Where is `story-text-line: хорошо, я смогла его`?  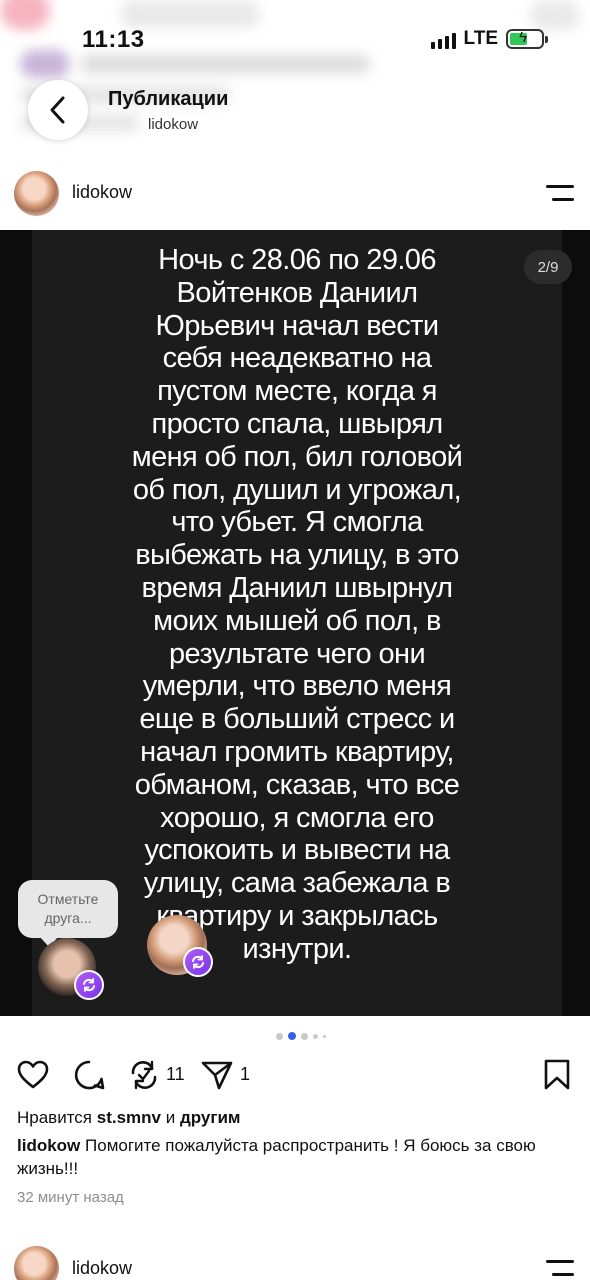
story-text-line: хорошо, я смогла его is located at coordinates (297, 817).